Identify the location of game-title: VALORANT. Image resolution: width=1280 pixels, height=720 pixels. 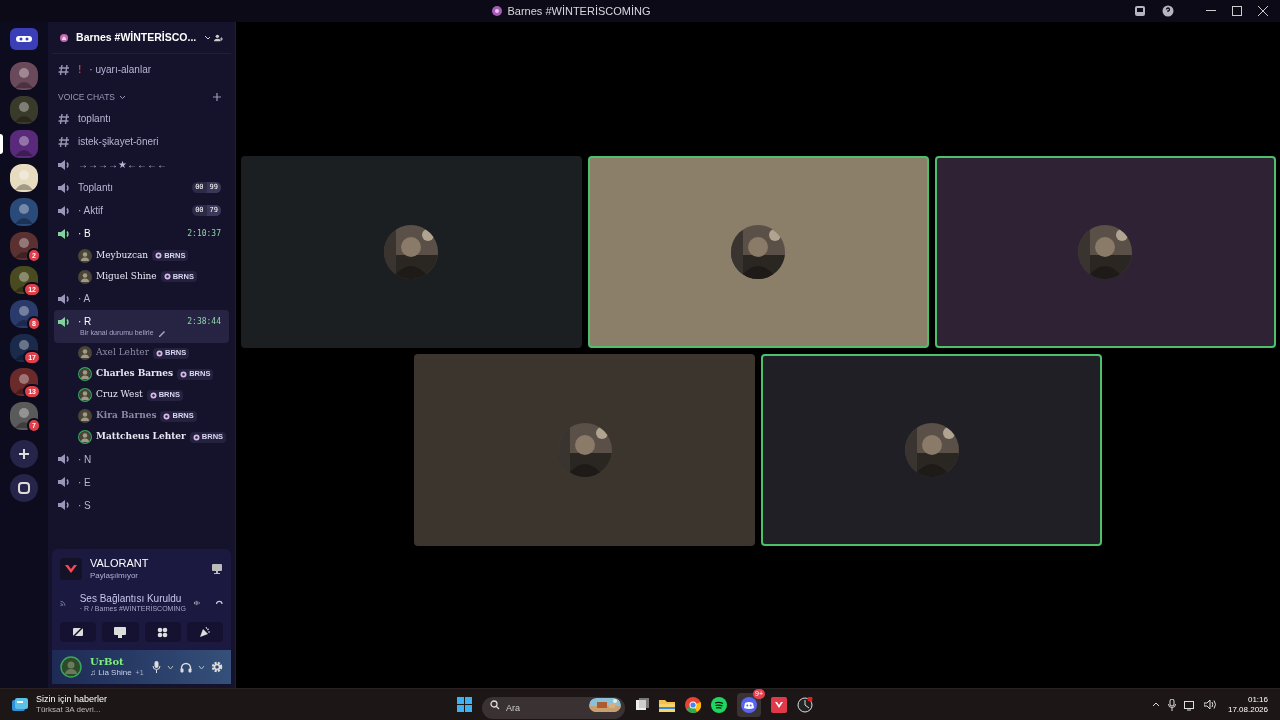
(119, 564).